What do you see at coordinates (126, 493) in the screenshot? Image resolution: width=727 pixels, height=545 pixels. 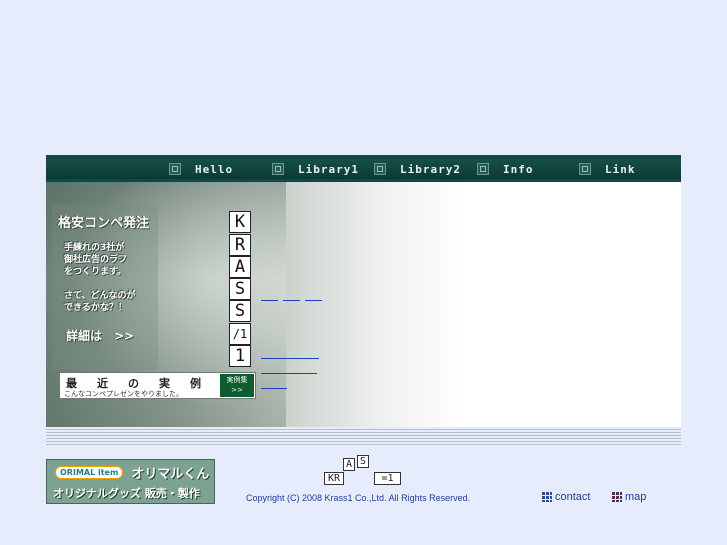 I see `orimaru-tagline: オリジナルグッズ 販売・製作` at bounding box center [126, 493].